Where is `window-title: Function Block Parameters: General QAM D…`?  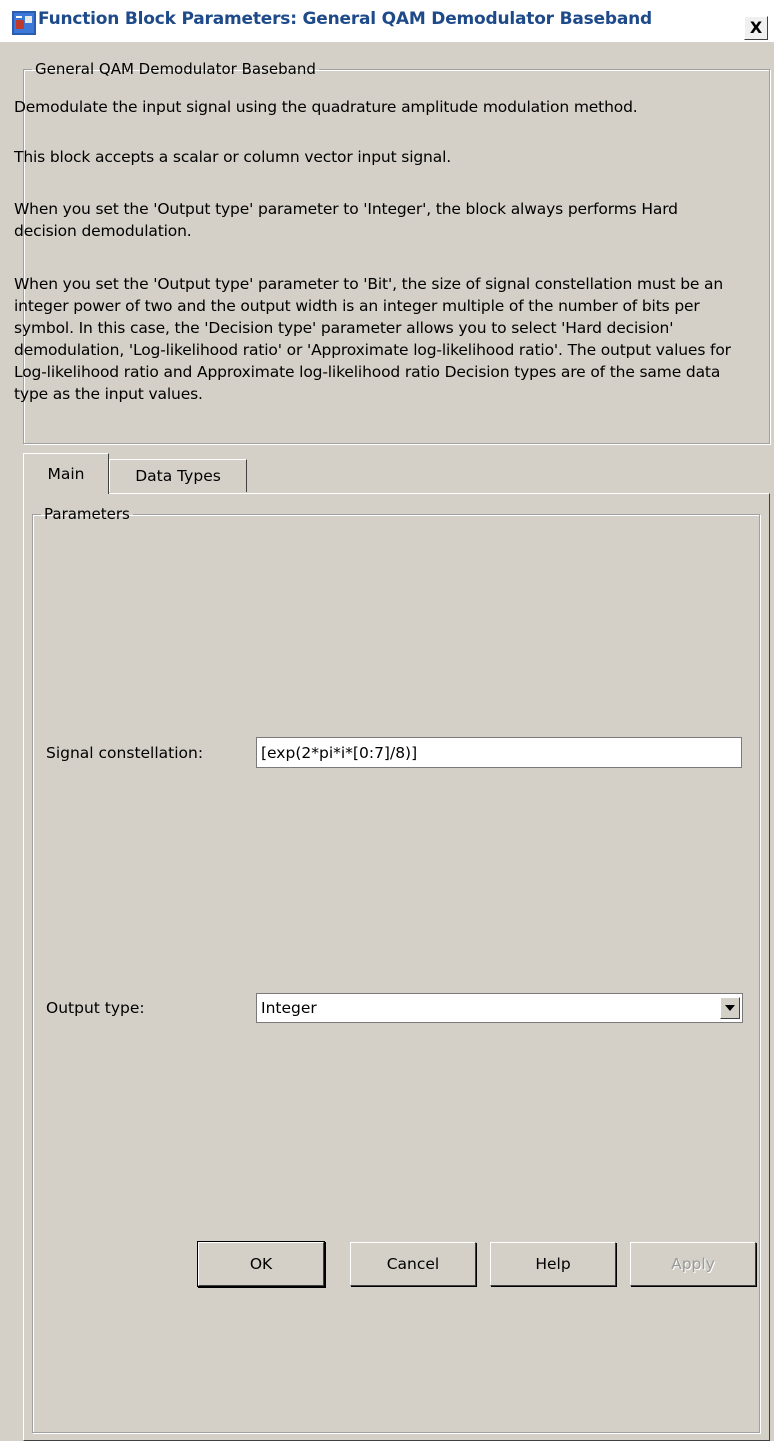 window-title: Function Block Parameters: General QAM D… is located at coordinates (345, 19).